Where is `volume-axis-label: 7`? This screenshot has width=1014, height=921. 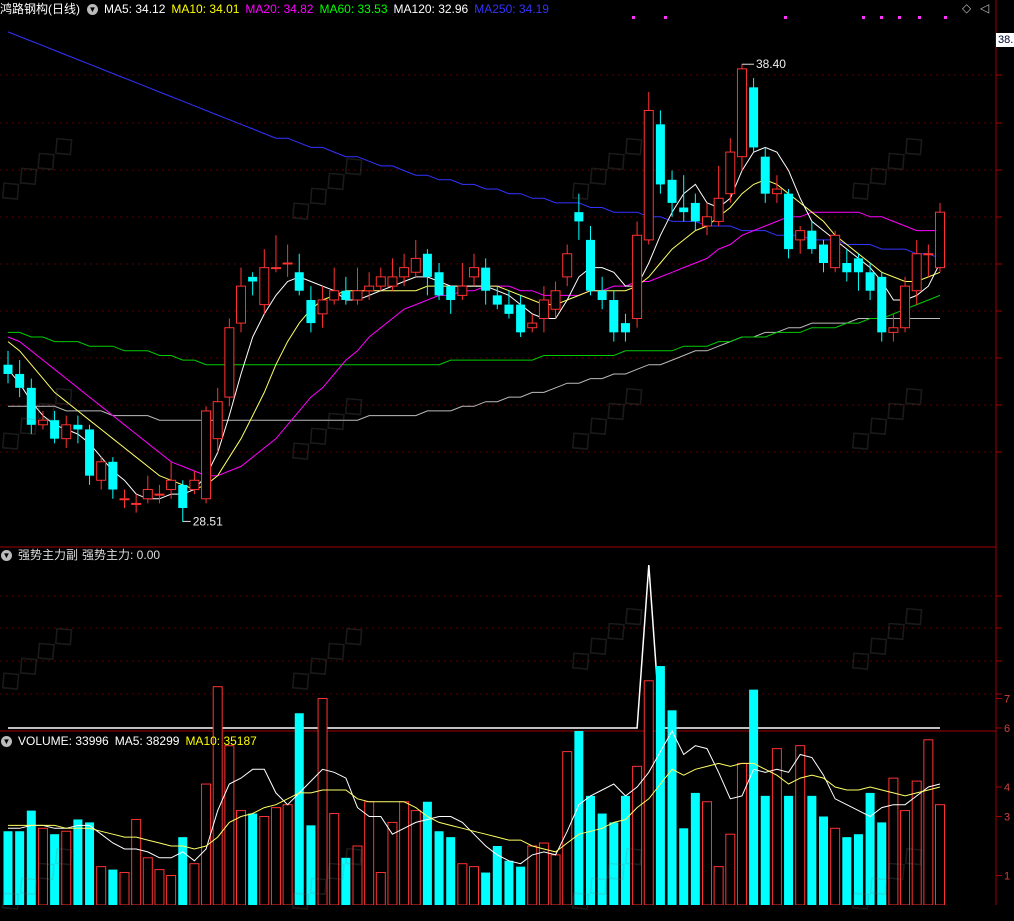
volume-axis-label: 7 is located at coordinates (1007, 700).